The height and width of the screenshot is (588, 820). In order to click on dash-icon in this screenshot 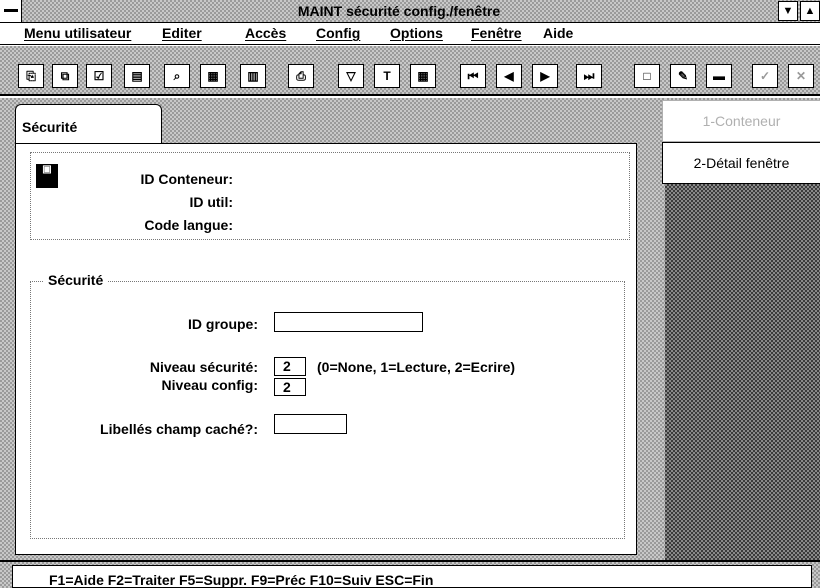, I will do `click(11, 10)`.